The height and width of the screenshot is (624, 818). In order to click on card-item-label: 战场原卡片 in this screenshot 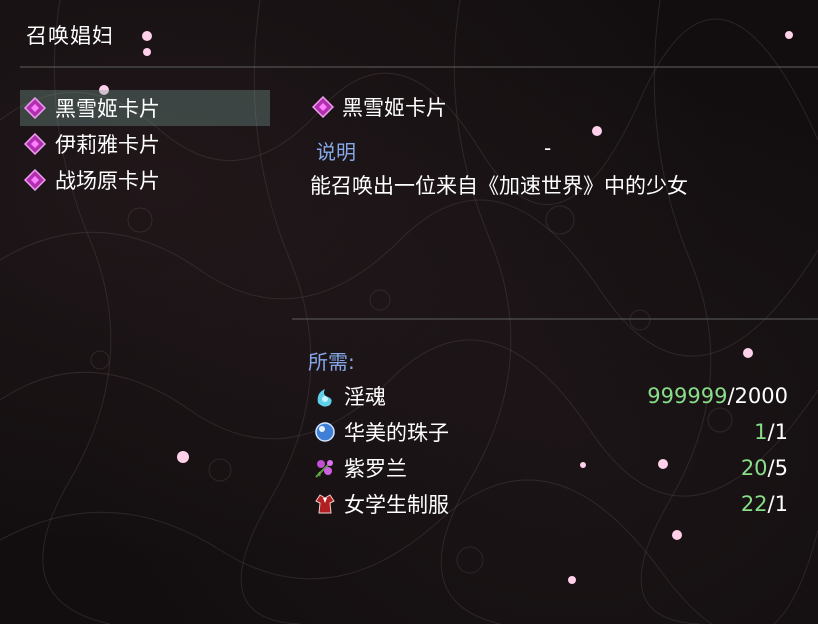, I will do `click(107, 181)`.